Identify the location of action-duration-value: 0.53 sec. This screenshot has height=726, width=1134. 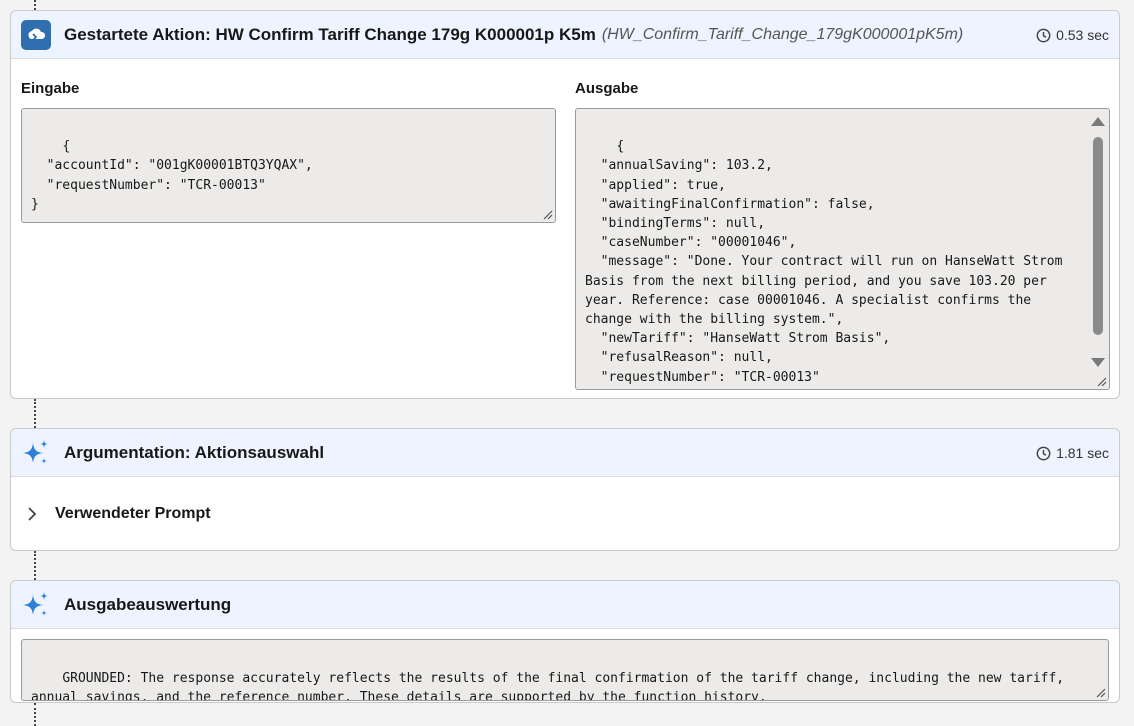
(1082, 35).